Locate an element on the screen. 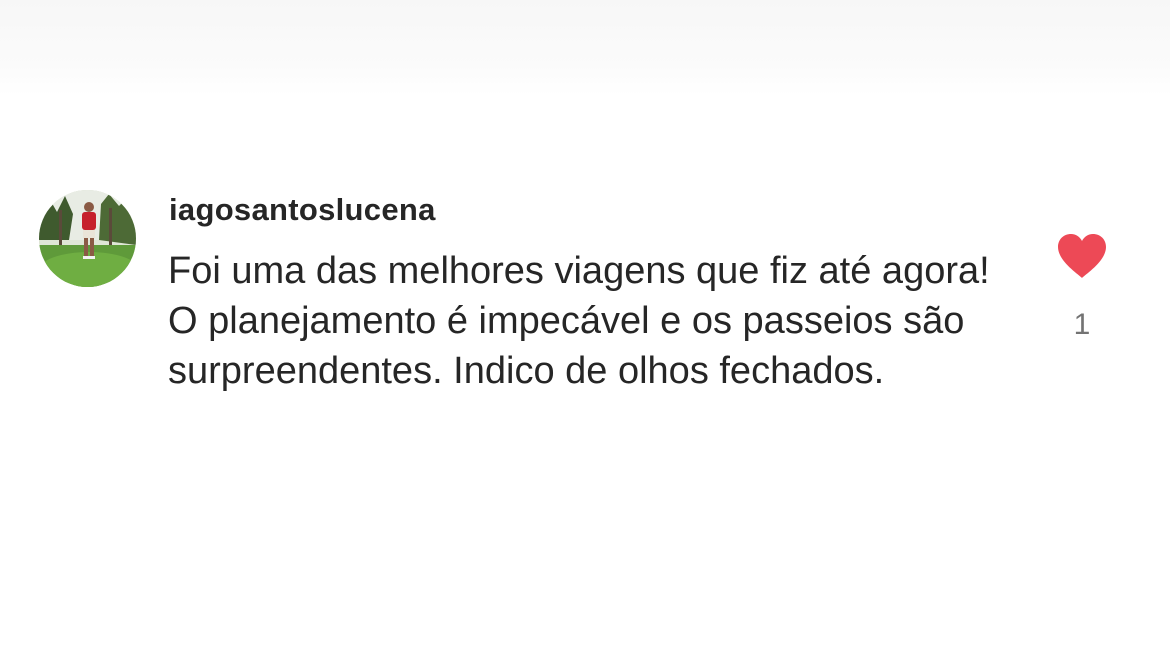 This screenshot has height=659, width=1170. like-count: 1 is located at coordinates (1082, 325).